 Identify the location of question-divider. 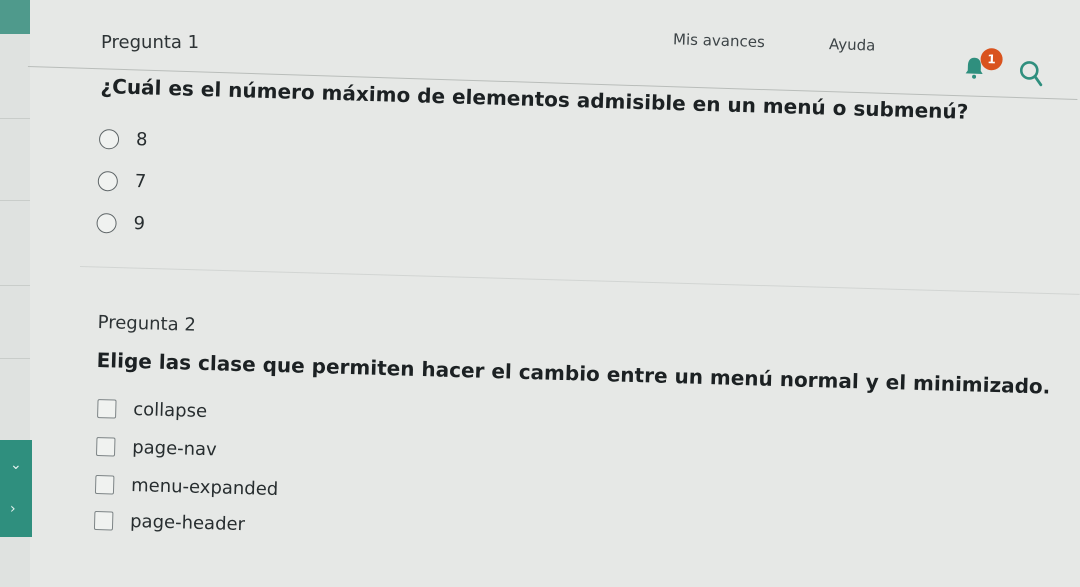
(579, 280).